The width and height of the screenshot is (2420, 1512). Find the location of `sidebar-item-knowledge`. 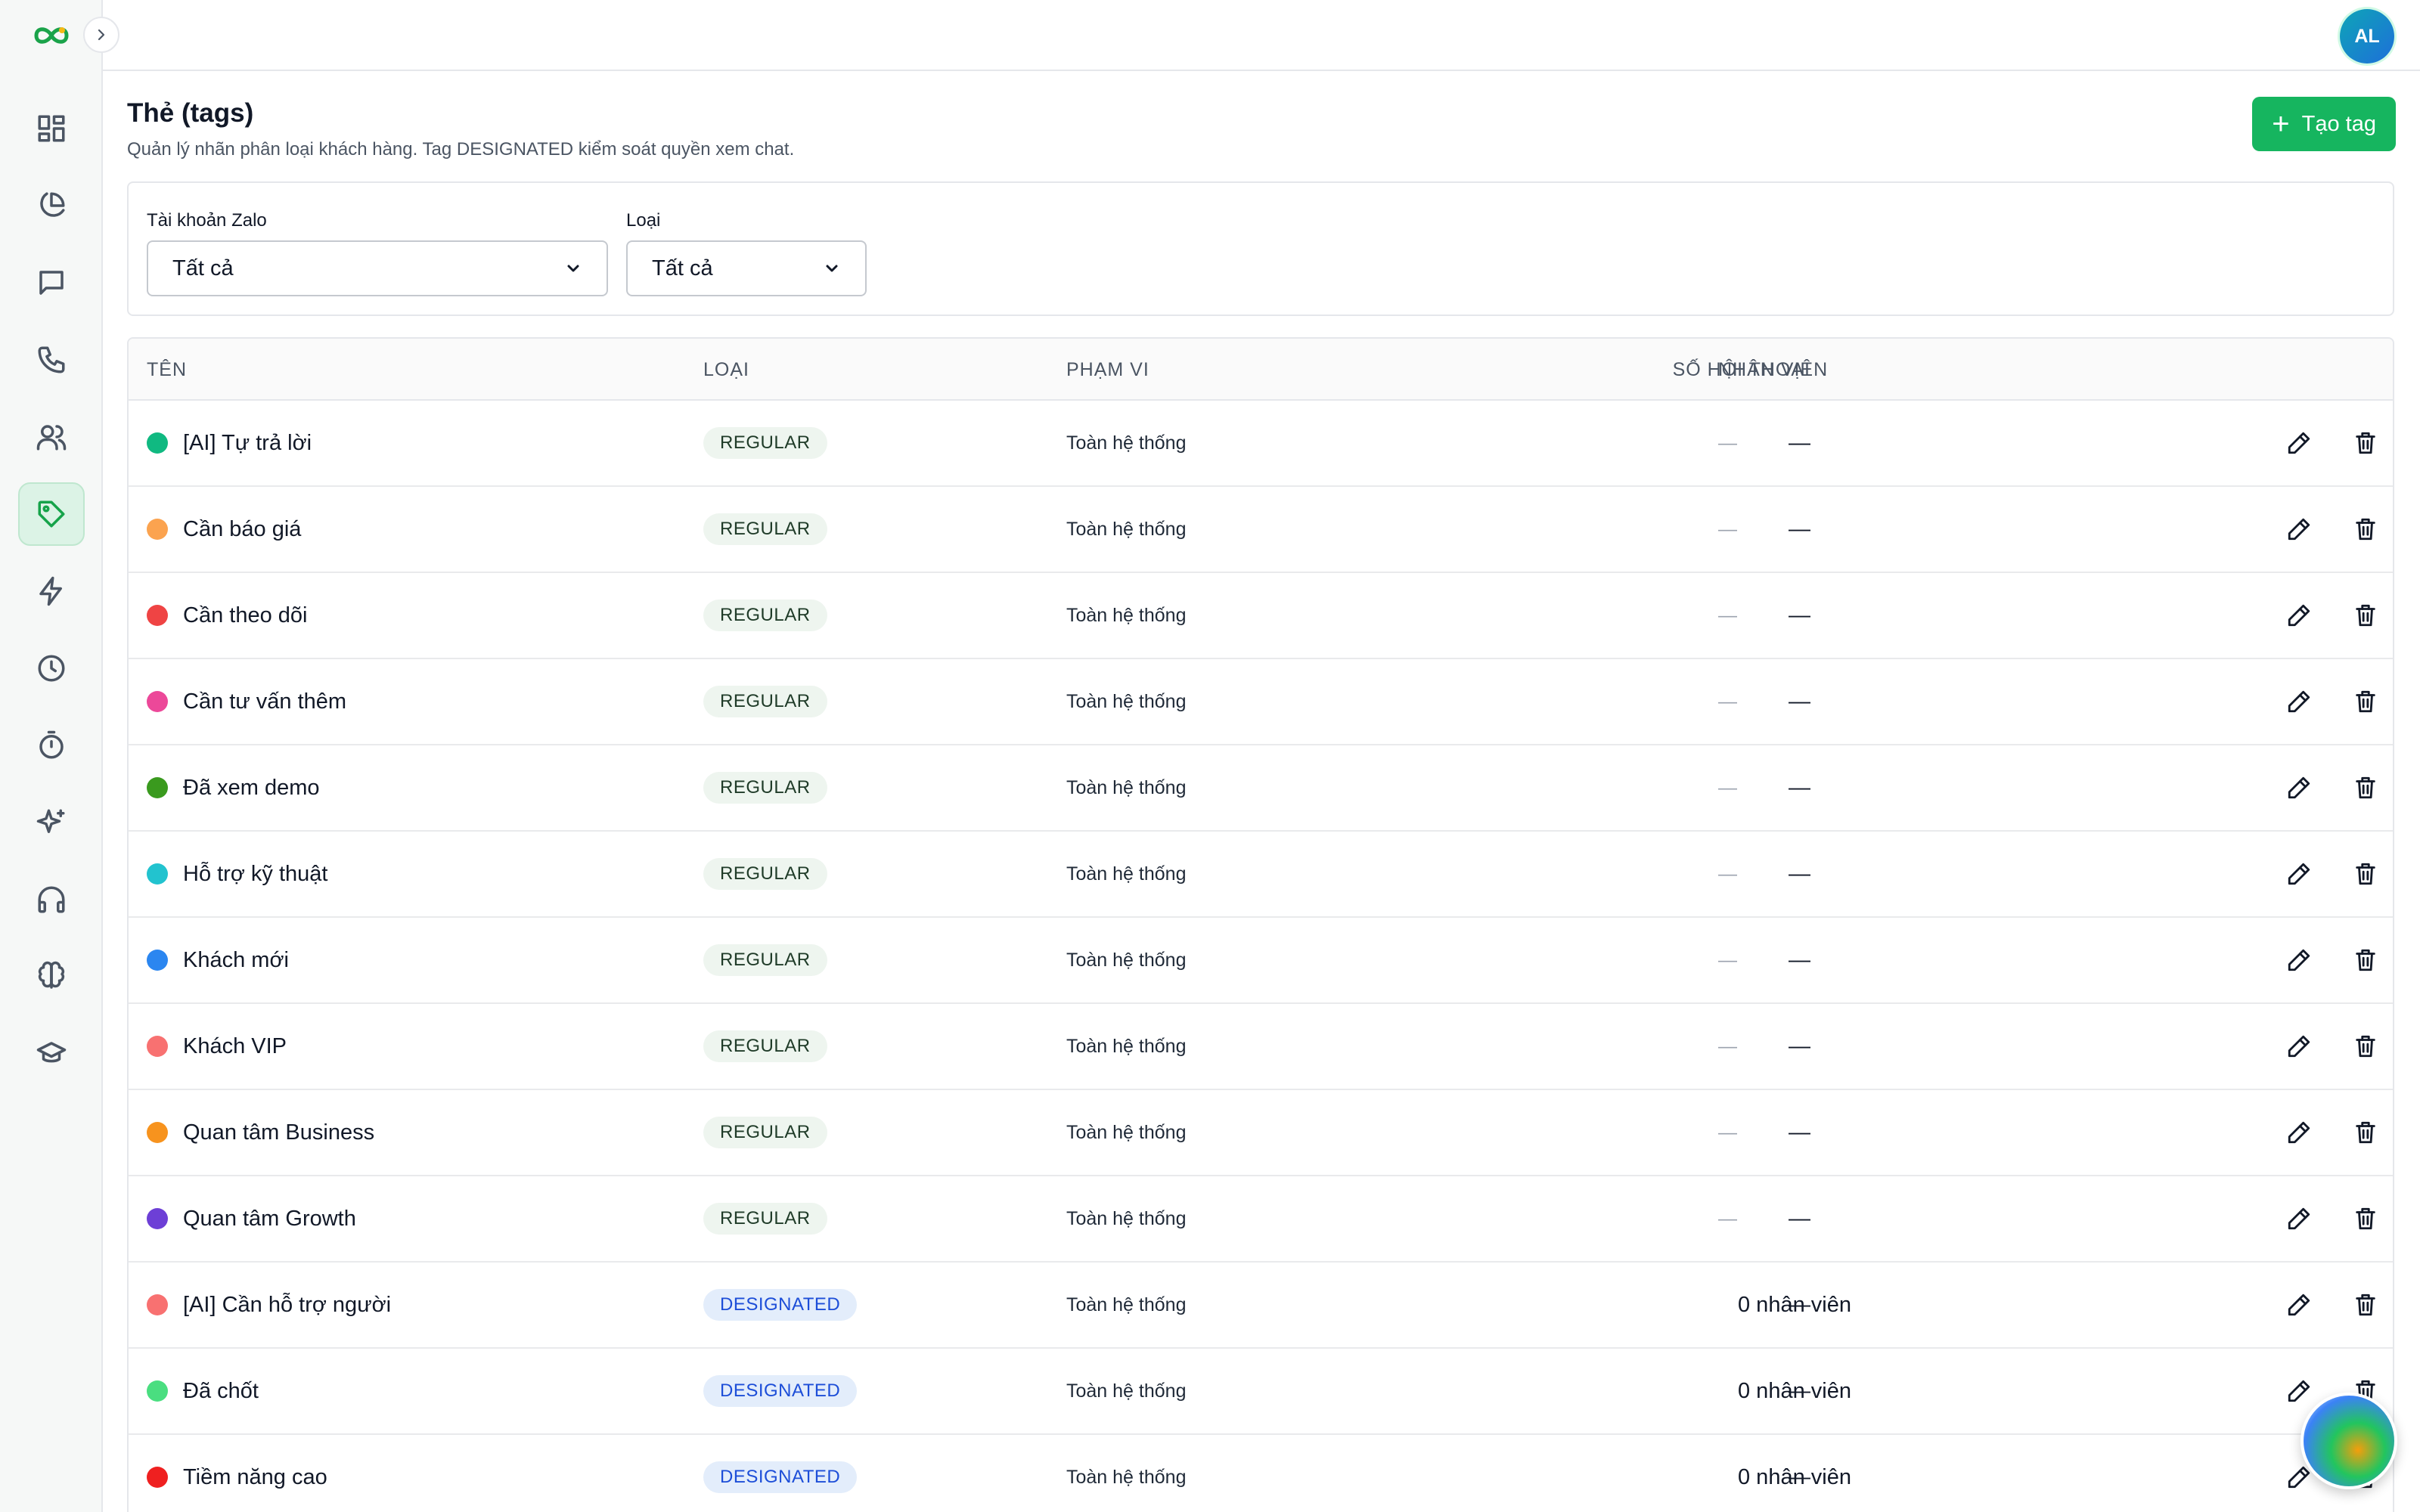

sidebar-item-knowledge is located at coordinates (51, 977).